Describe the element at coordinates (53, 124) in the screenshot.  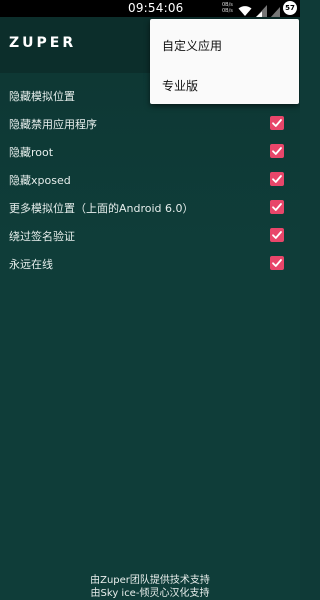
I see `option-label: 隐藏禁用应用程序` at that location.